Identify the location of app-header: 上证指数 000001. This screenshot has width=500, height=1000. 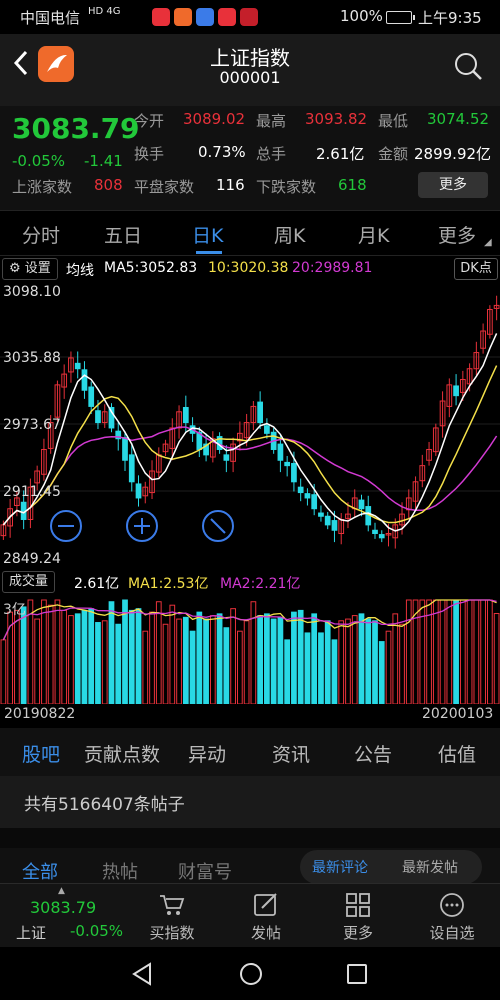
(250, 70).